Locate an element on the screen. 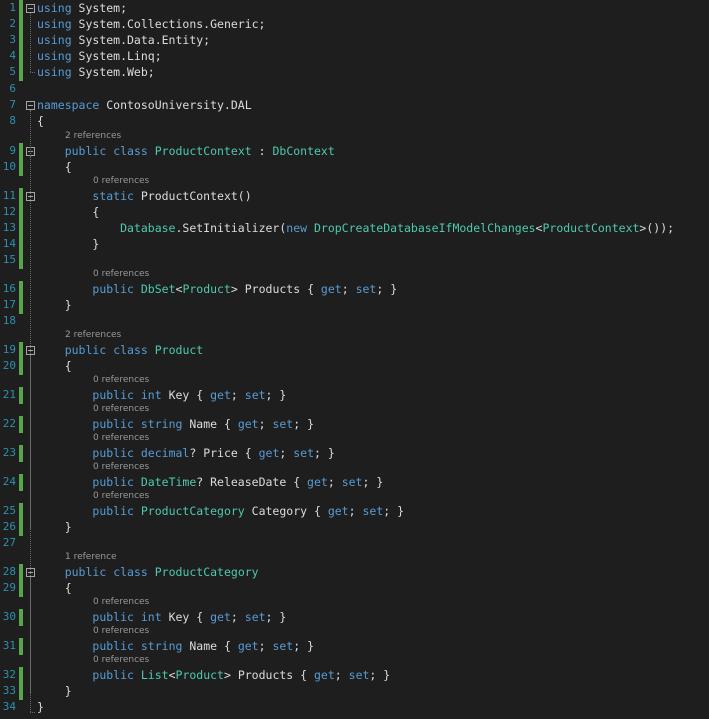 This screenshot has width=709, height=719. code-line: 3 using System.Data.Entity; is located at coordinates (354, 40).